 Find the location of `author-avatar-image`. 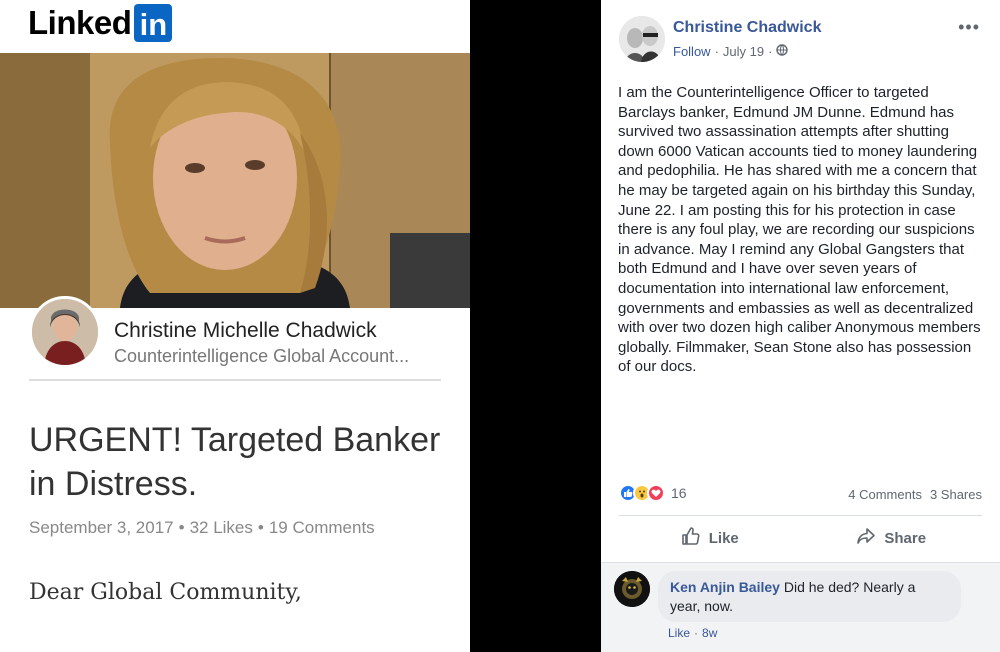

author-avatar-image is located at coordinates (65, 332).